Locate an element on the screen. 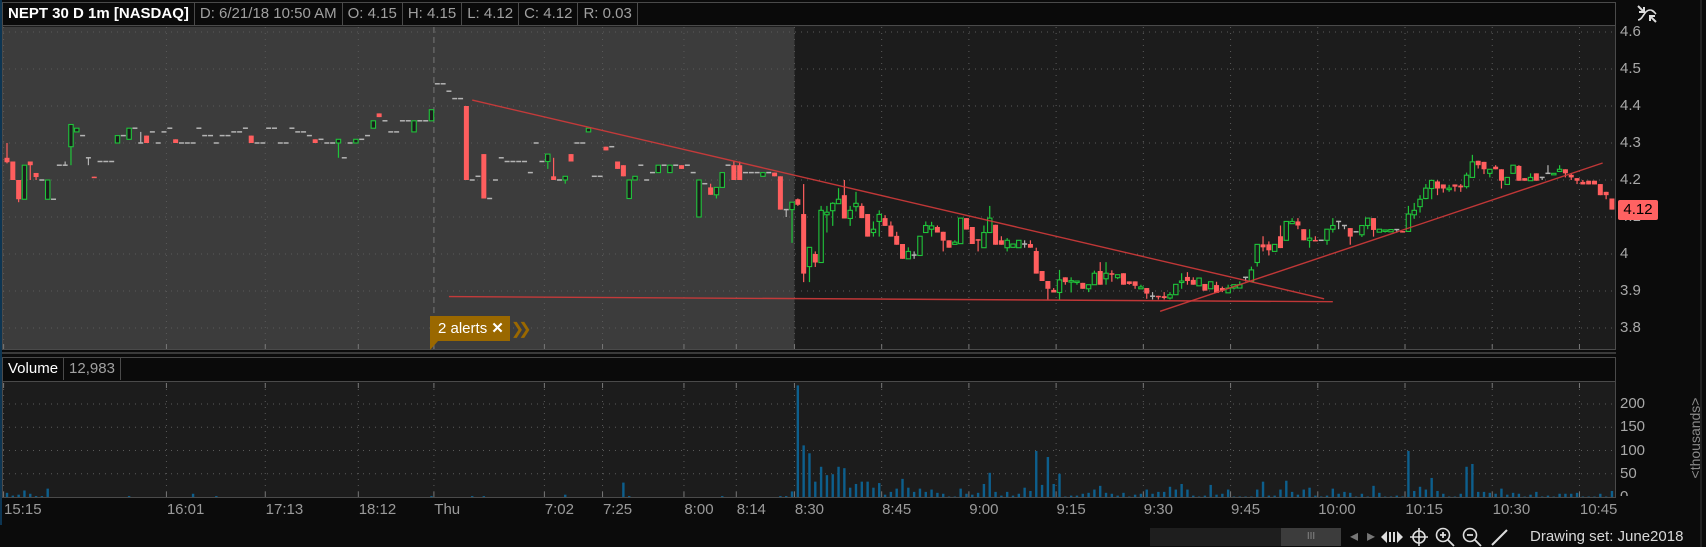  zoom-in-icon is located at coordinates (1445, 537).